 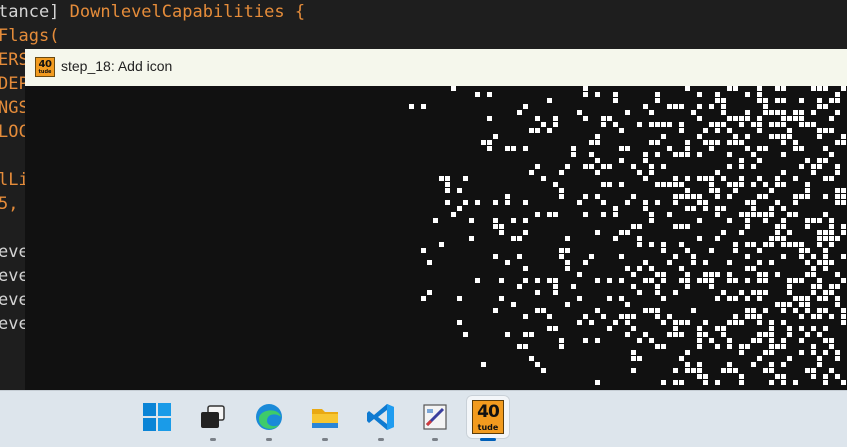 What do you see at coordinates (325, 418) in the screenshot?
I see `file-explorer-icon` at bounding box center [325, 418].